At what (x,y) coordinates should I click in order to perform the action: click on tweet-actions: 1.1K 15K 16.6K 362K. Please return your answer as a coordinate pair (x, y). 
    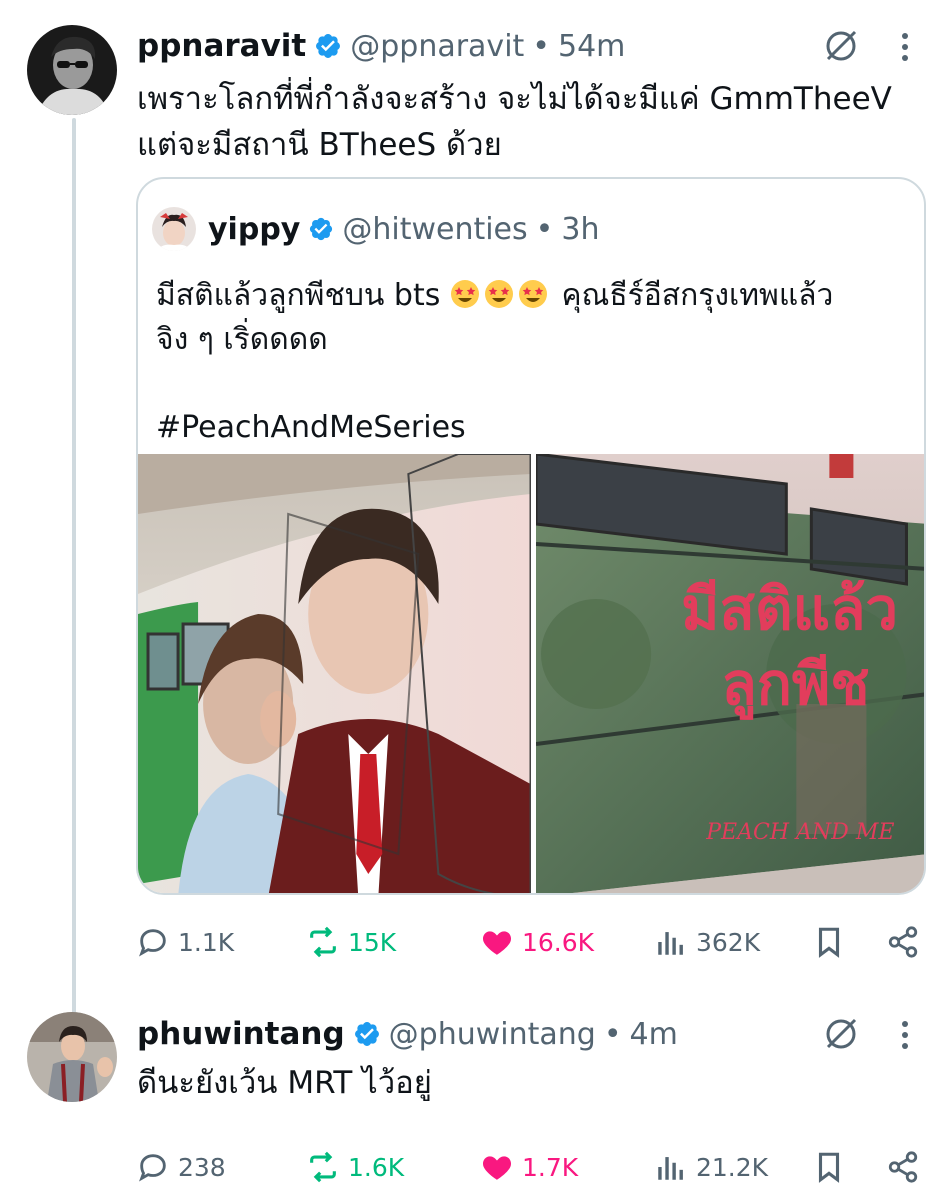
    Looking at the image, I should click on (531, 942).